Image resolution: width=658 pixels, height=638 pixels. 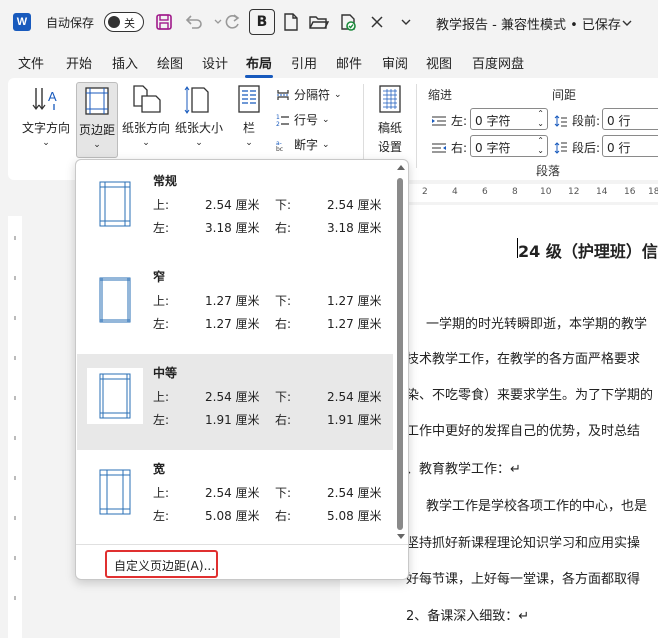 I want to click on svg-text: A, so click(x=52, y=96).